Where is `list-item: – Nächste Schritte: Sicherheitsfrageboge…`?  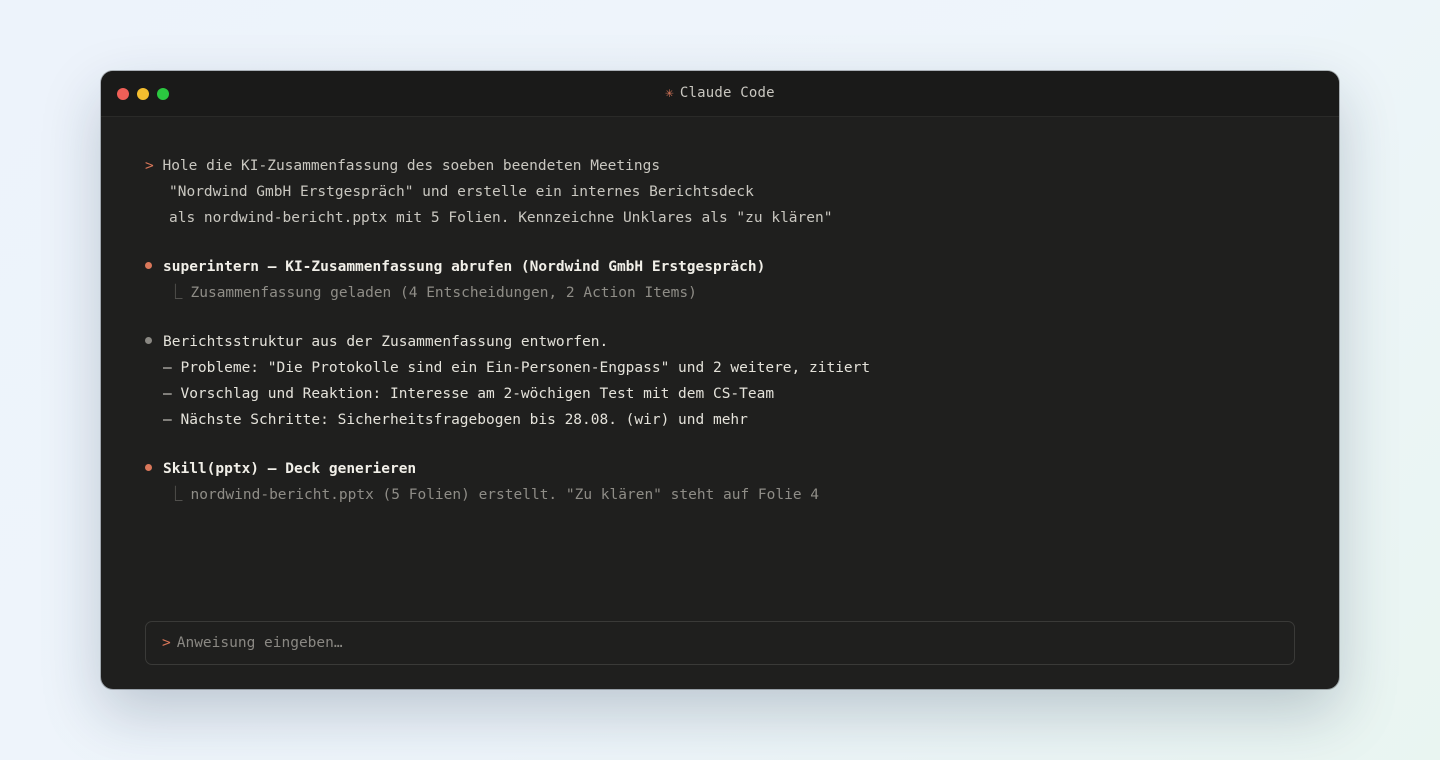 list-item: – Nächste Schritte: Sicherheitsfrageboge… is located at coordinates (455, 420).